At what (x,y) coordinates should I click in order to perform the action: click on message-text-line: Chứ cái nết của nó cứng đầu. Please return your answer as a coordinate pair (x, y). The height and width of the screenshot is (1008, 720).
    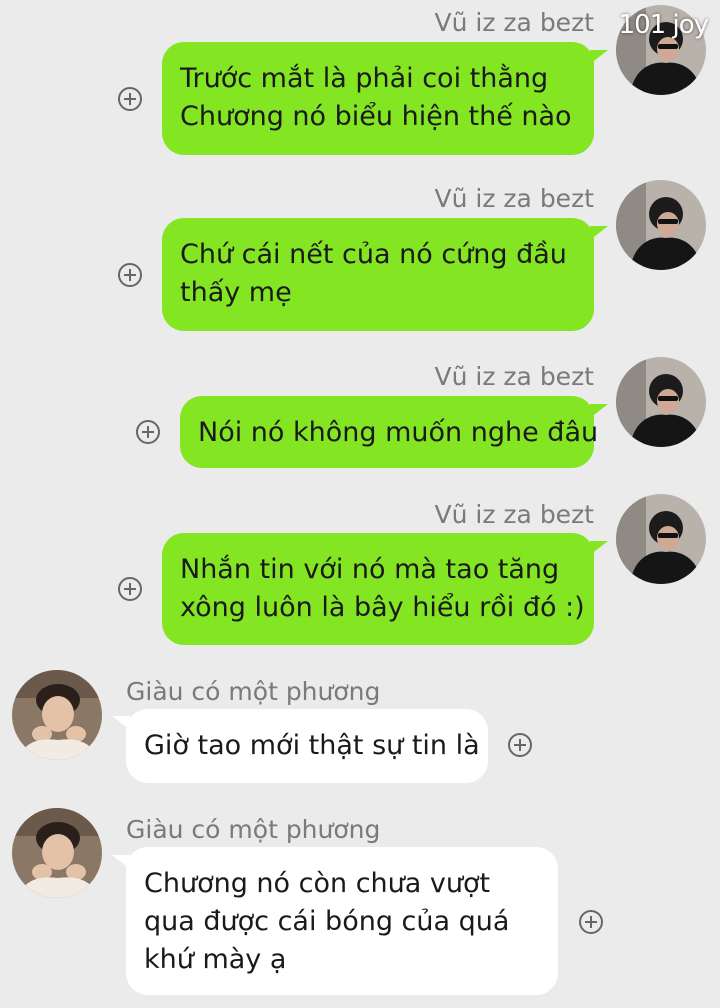
    Looking at the image, I should click on (373, 254).